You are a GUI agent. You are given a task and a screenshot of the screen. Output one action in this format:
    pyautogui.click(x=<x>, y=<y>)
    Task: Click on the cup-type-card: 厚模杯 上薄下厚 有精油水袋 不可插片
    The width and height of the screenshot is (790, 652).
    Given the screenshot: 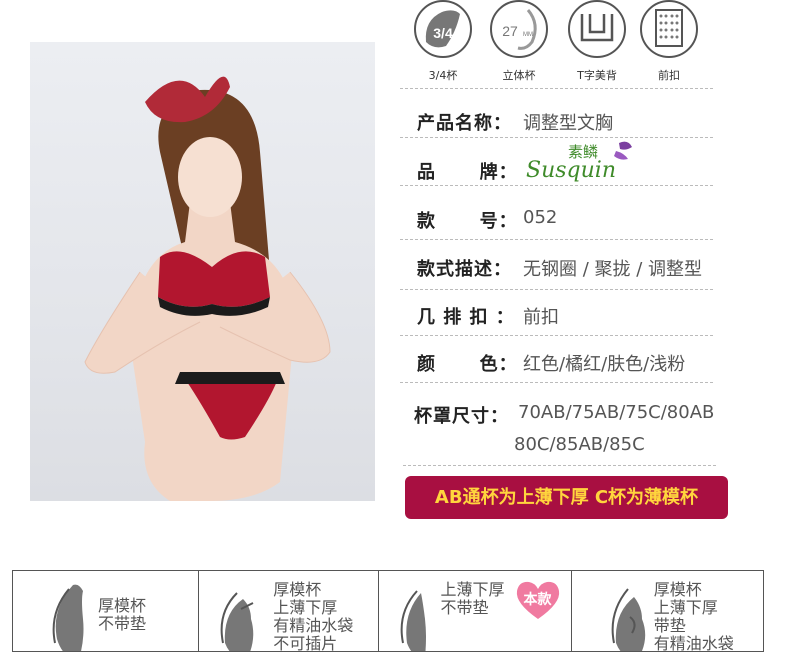 What is the action you would take?
    pyautogui.click(x=289, y=611)
    